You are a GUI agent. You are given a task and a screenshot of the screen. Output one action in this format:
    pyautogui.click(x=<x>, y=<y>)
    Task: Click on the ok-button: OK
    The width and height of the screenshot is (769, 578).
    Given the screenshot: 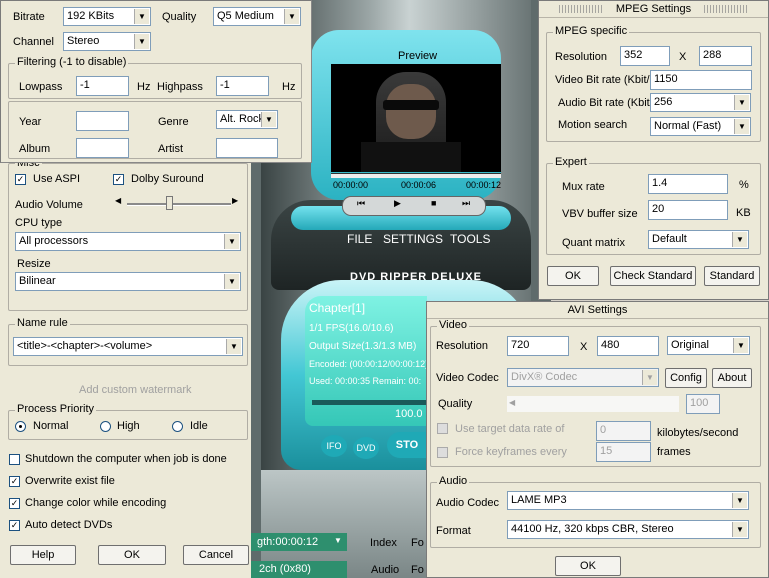 What is the action you would take?
    pyautogui.click(x=132, y=555)
    